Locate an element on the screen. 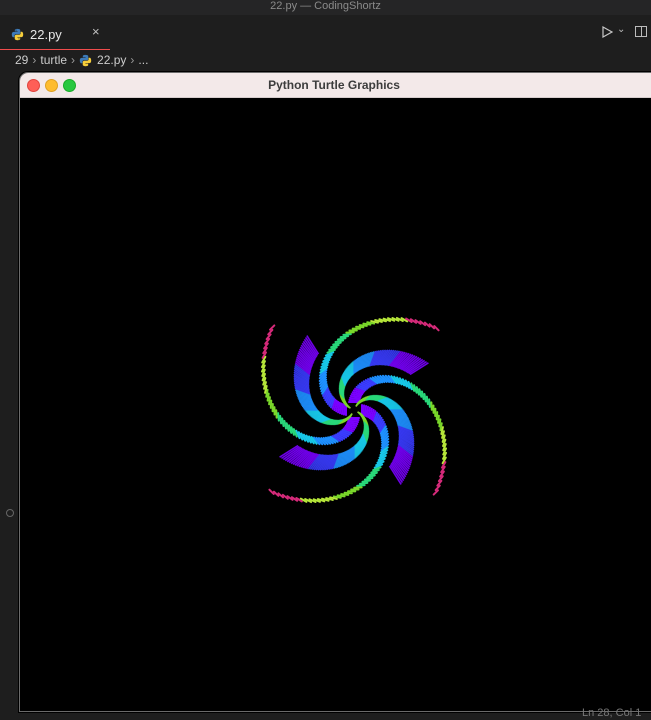 The image size is (651, 720). turtle-window-titlebar: Python Turtle Graphics is located at coordinates (335, 85).